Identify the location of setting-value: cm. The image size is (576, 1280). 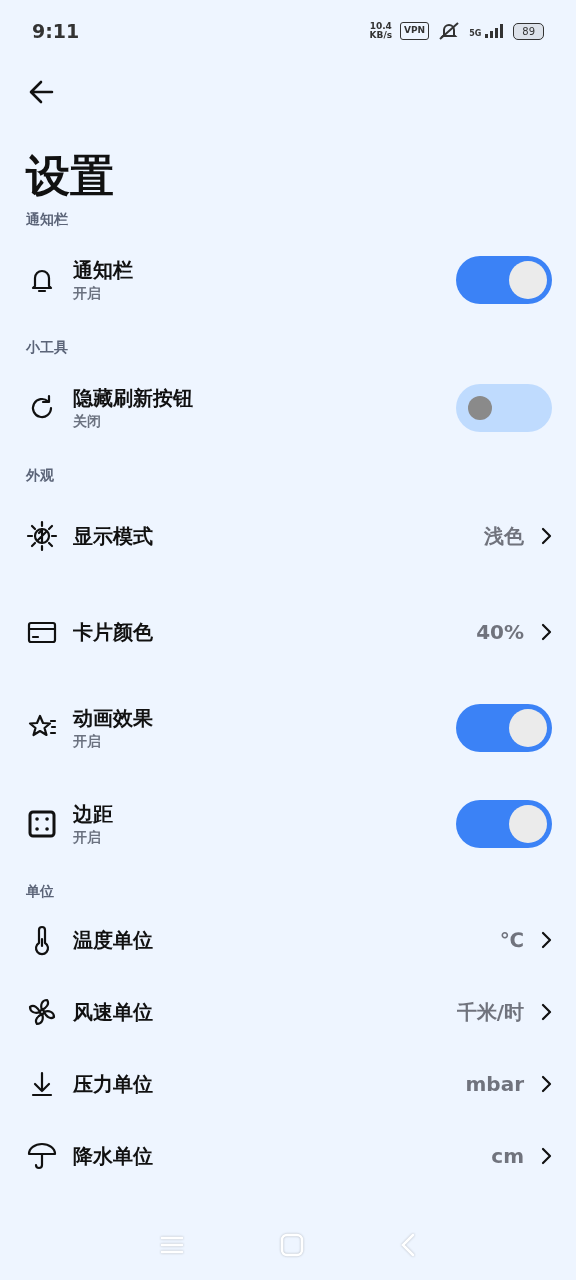
(507, 1156).